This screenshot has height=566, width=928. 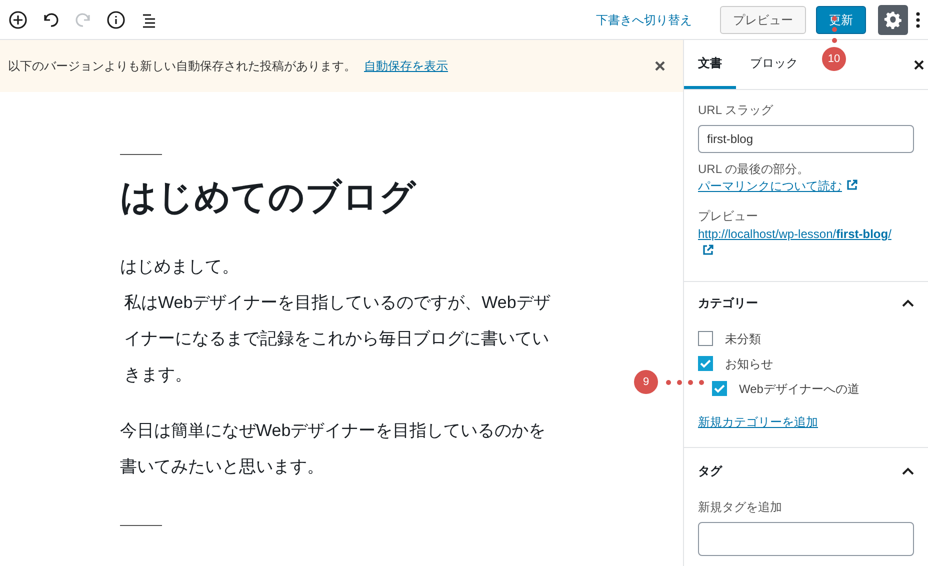 What do you see at coordinates (340, 197) in the screenshot?
I see `post-title: はじめてのブログ` at bounding box center [340, 197].